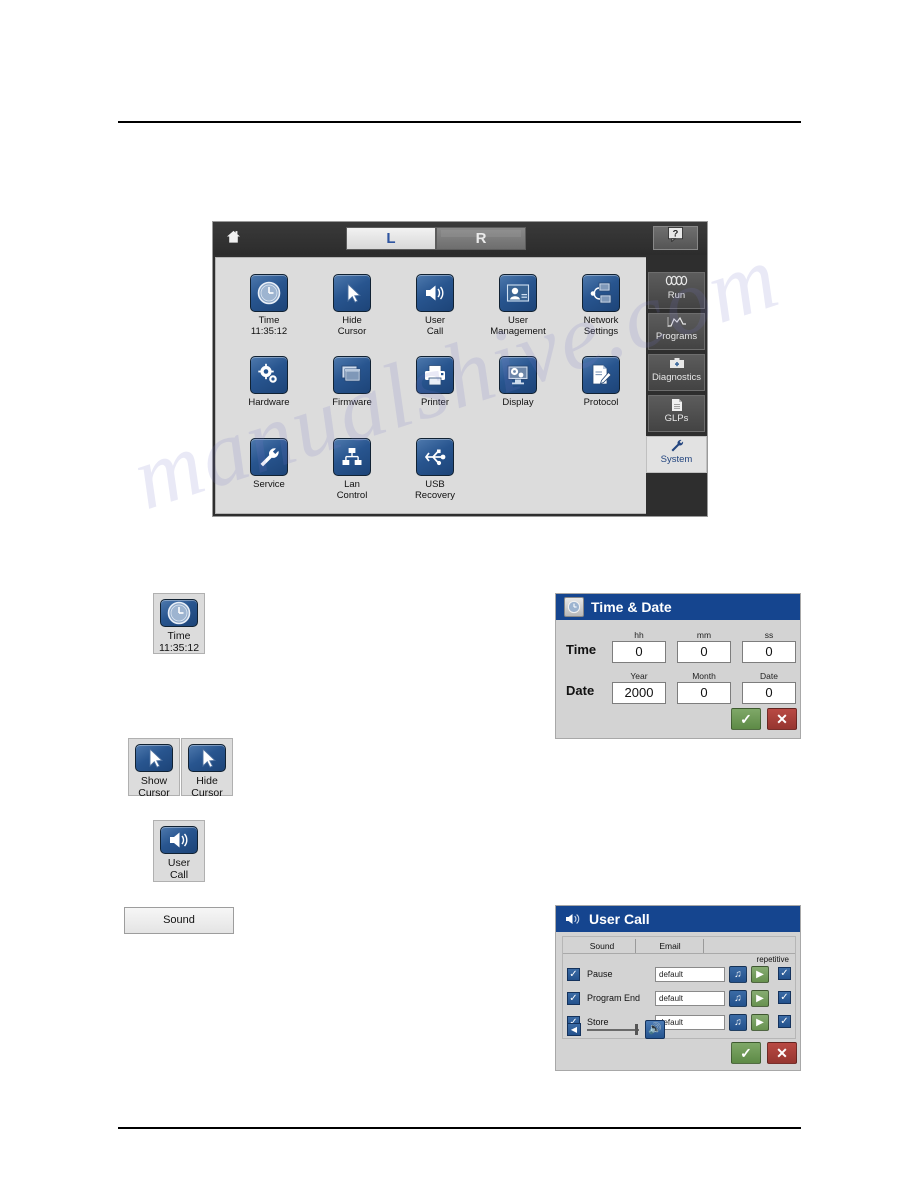 The height and width of the screenshot is (1188, 918). I want to click on field-mm: mm 0, so click(704, 646).